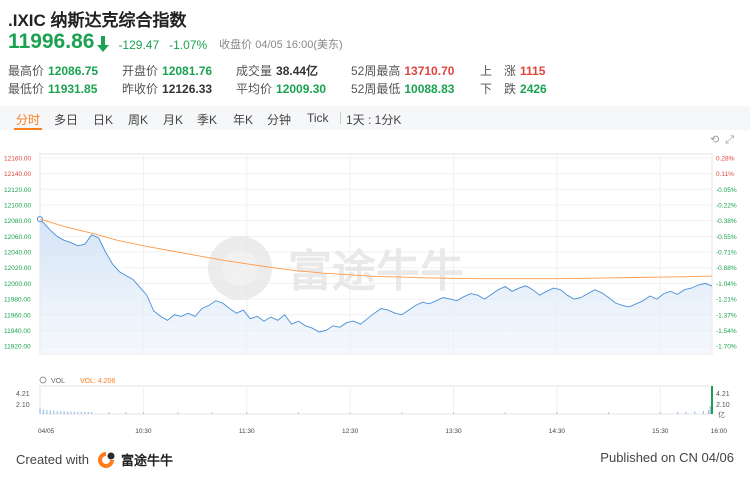 This screenshot has width=750, height=478. What do you see at coordinates (376, 271) in the screenshot?
I see `watermark-text: 富途牛牛` at bounding box center [376, 271].